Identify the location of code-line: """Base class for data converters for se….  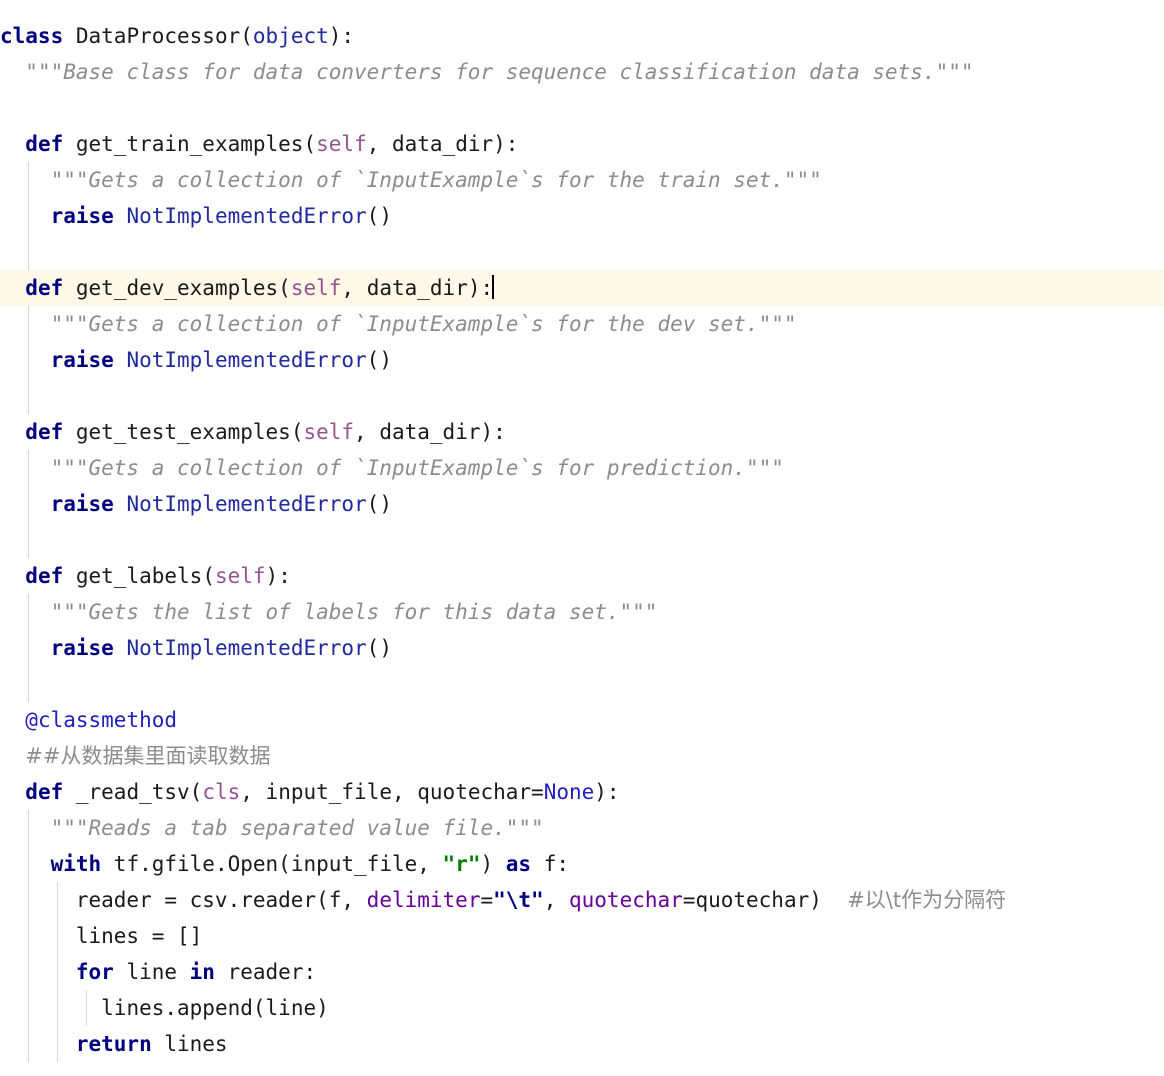
(582, 72).